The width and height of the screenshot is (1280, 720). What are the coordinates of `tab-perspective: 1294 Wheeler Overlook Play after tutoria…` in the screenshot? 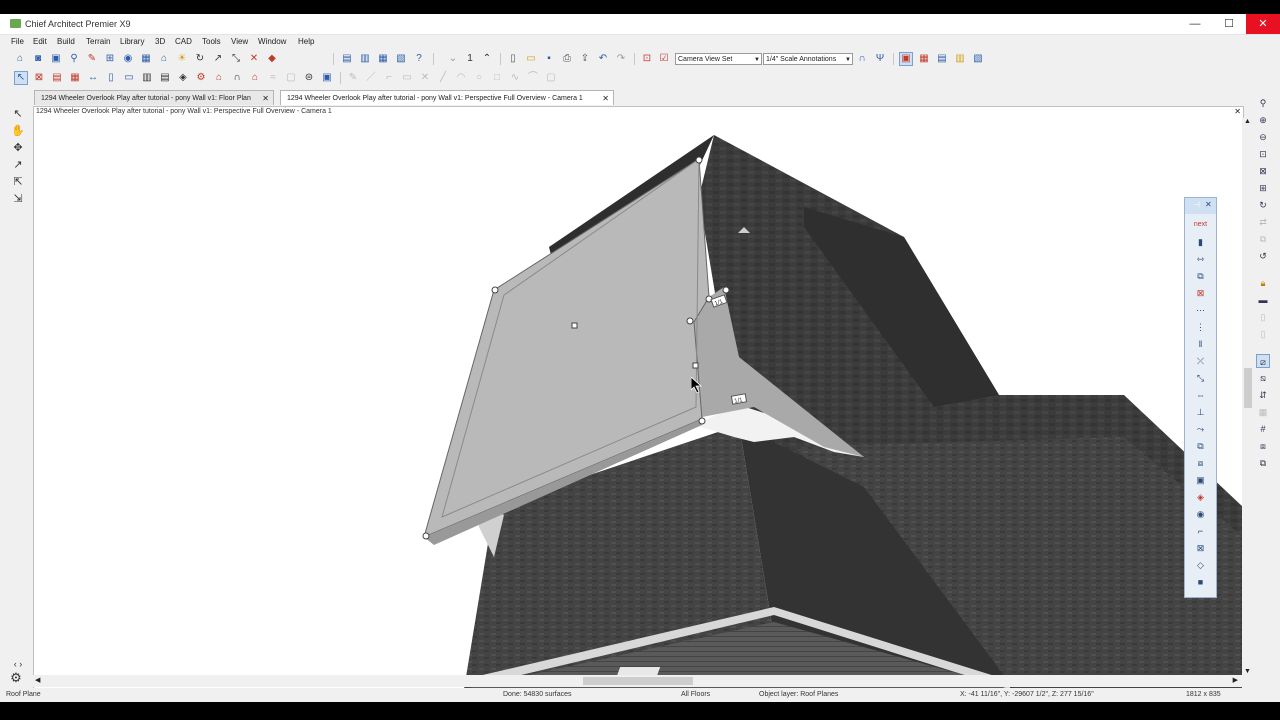 It's located at (447, 97).